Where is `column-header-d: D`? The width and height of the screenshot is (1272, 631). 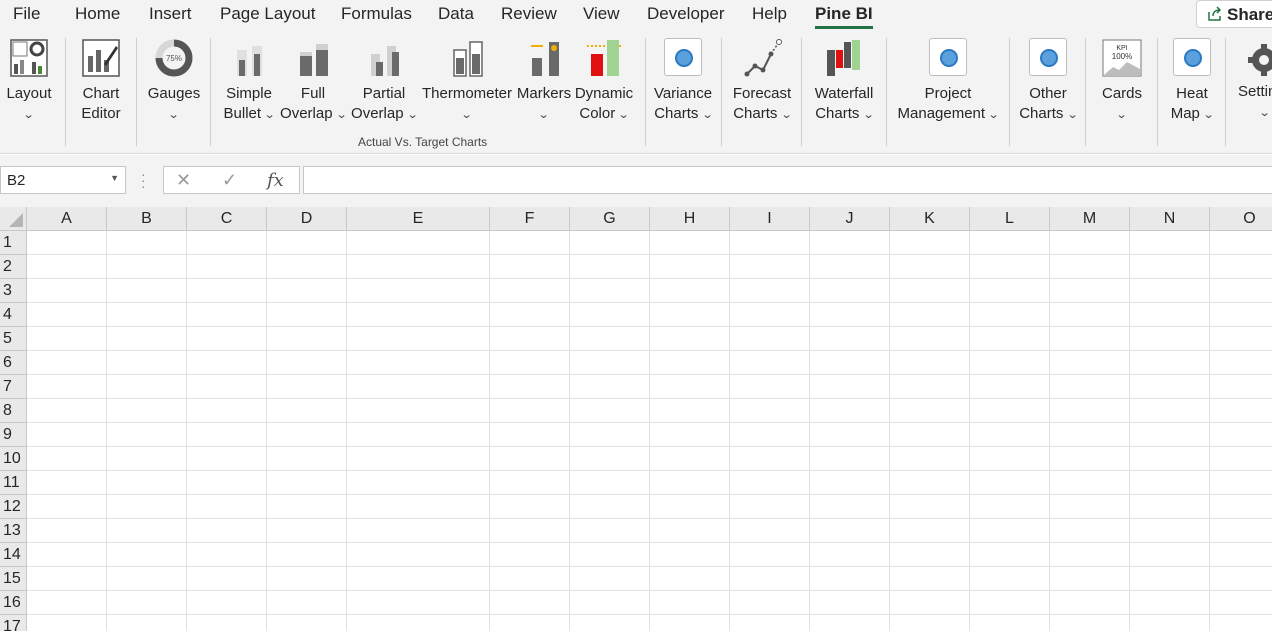
column-header-d: D is located at coordinates (307, 219).